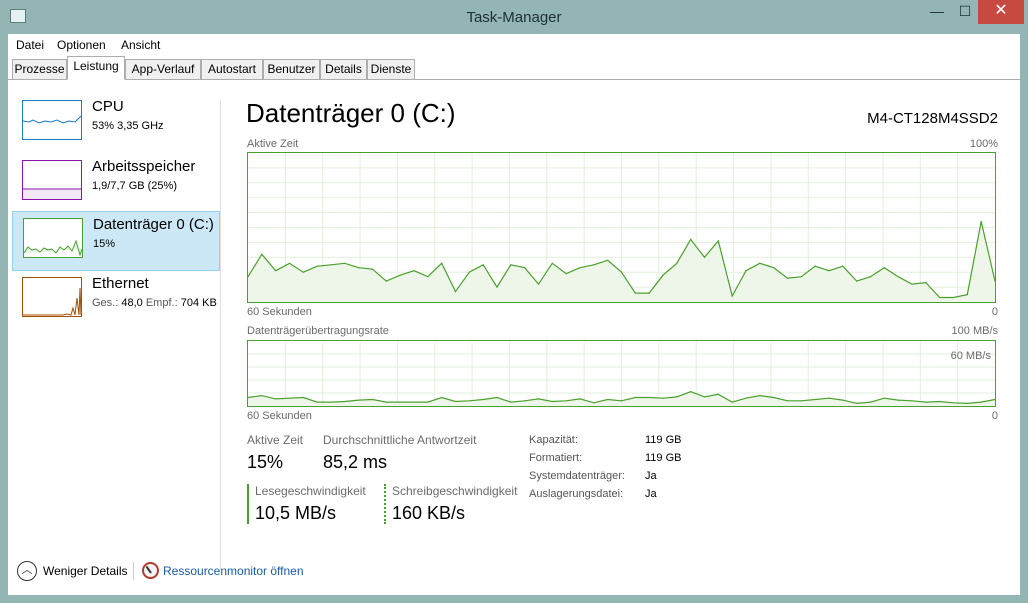 Image resolution: width=1028 pixels, height=603 pixels. I want to click on cpu-thumbnail, so click(52, 120).